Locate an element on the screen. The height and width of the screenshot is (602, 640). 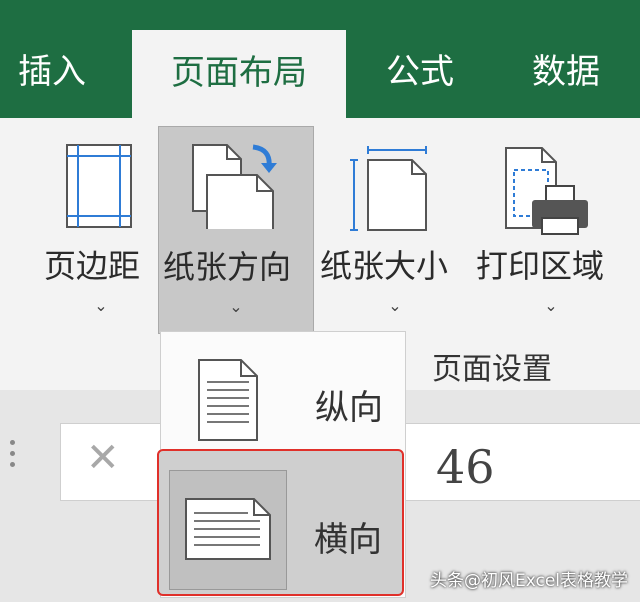
formula-bar-grip is located at coordinates (13, 456).